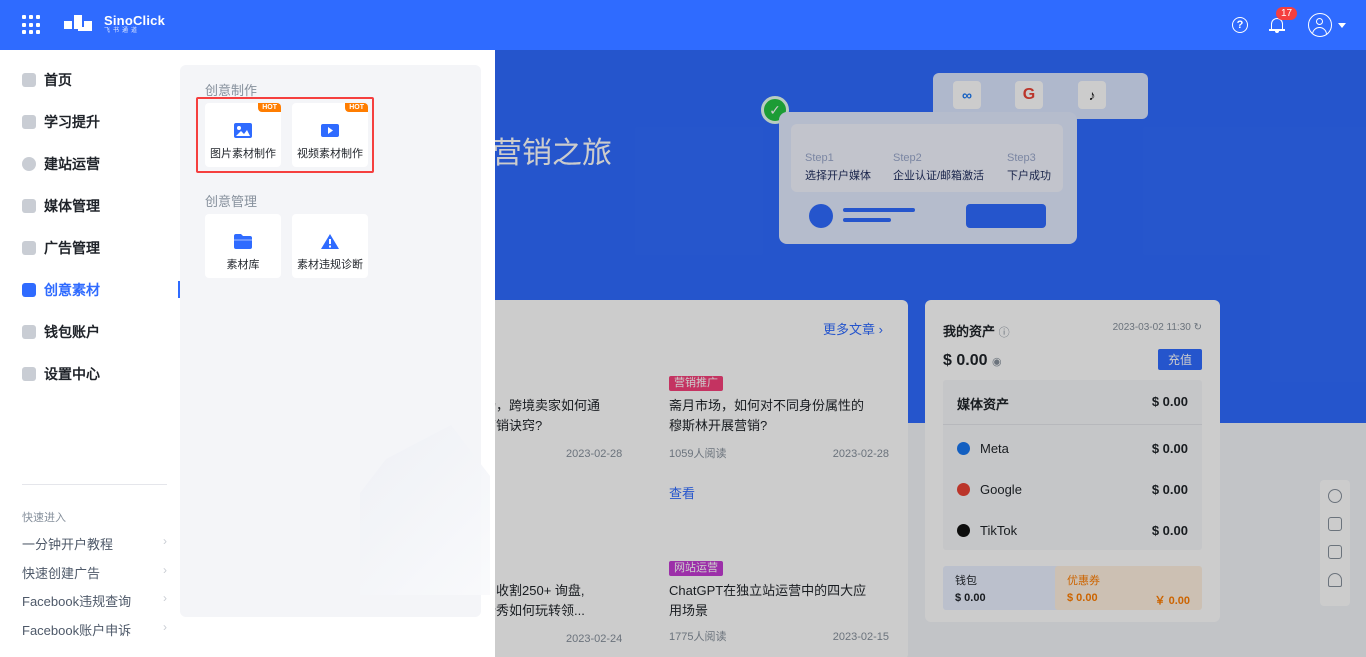 The width and height of the screenshot is (1366, 657). I want to click on sidebar-item-label: 创意素材, so click(72, 290).